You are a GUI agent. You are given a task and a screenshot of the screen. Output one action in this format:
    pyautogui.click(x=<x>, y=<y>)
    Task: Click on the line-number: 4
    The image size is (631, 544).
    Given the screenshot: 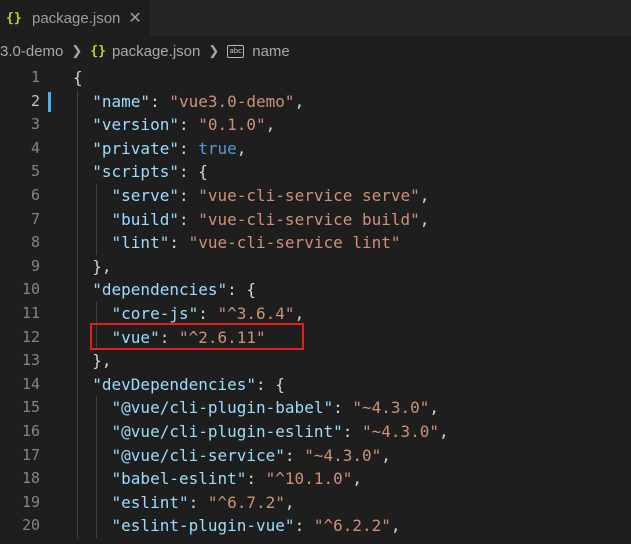 What is the action you would take?
    pyautogui.click(x=35, y=147)
    